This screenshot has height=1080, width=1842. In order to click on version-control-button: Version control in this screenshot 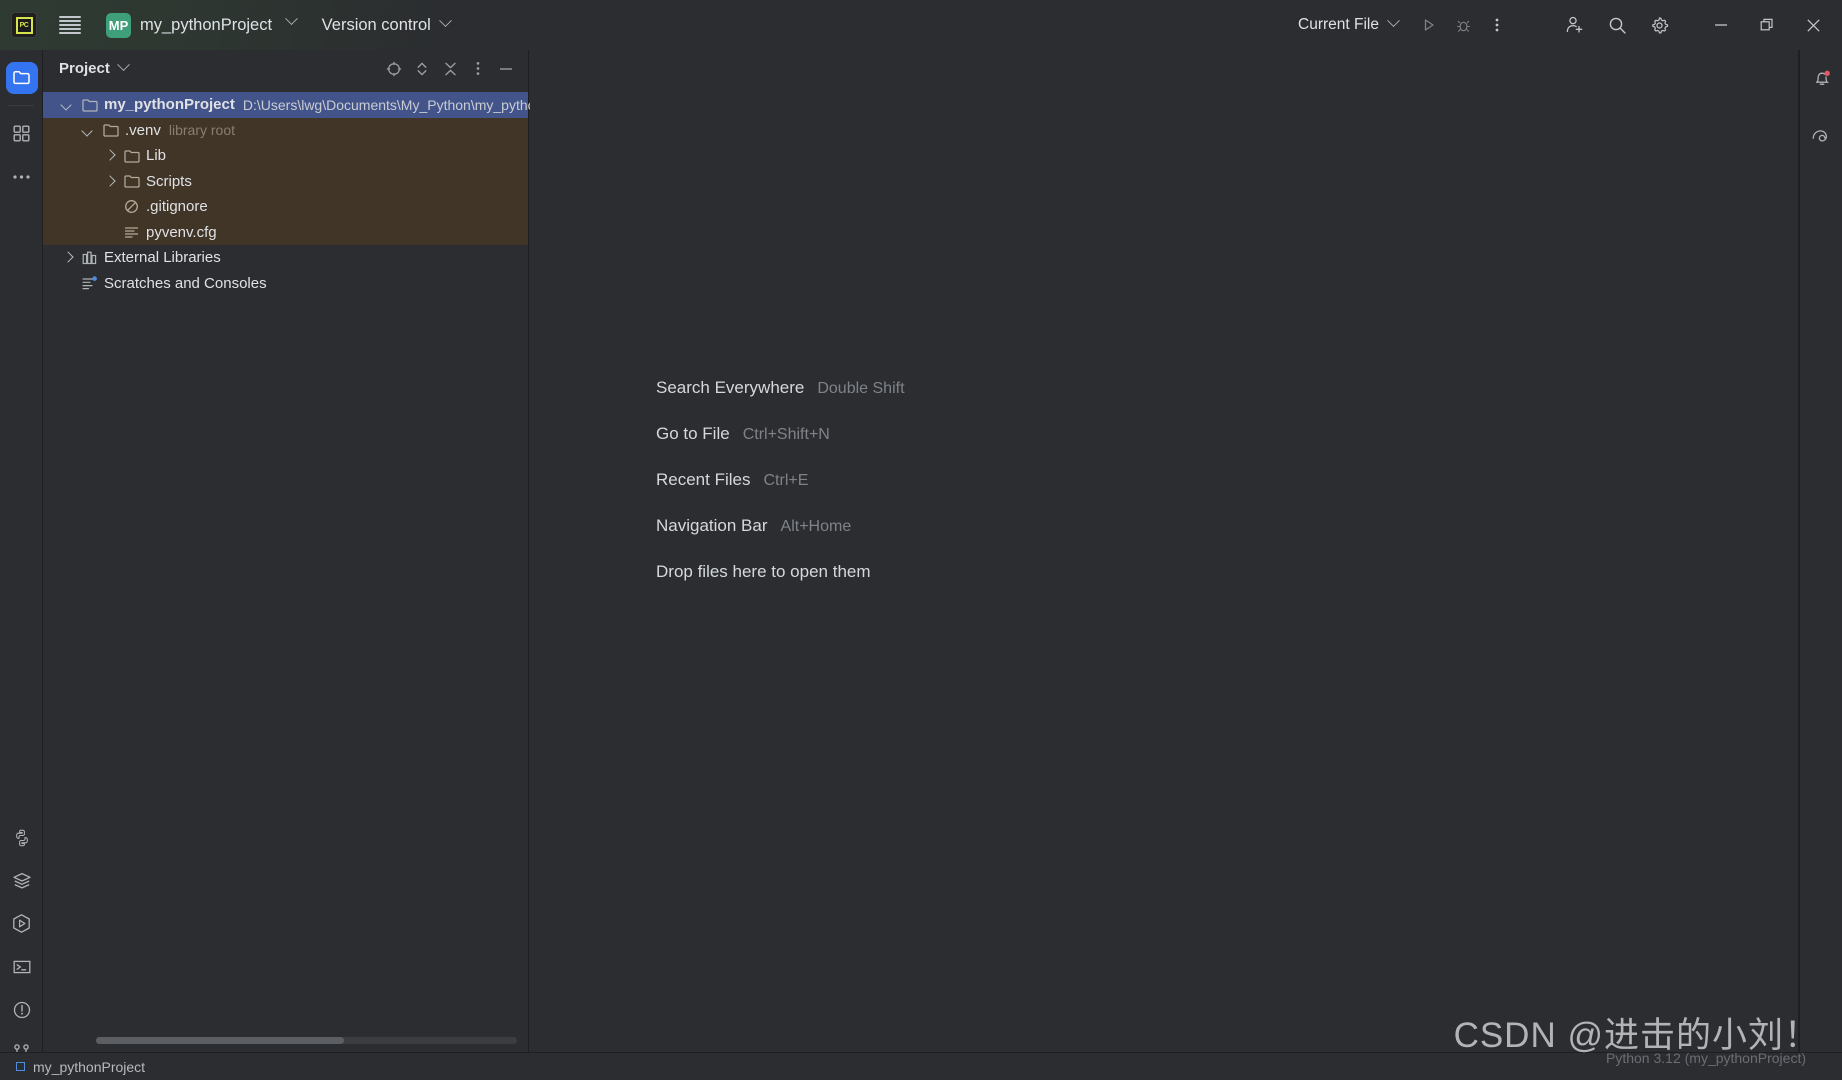, I will do `click(386, 24)`.